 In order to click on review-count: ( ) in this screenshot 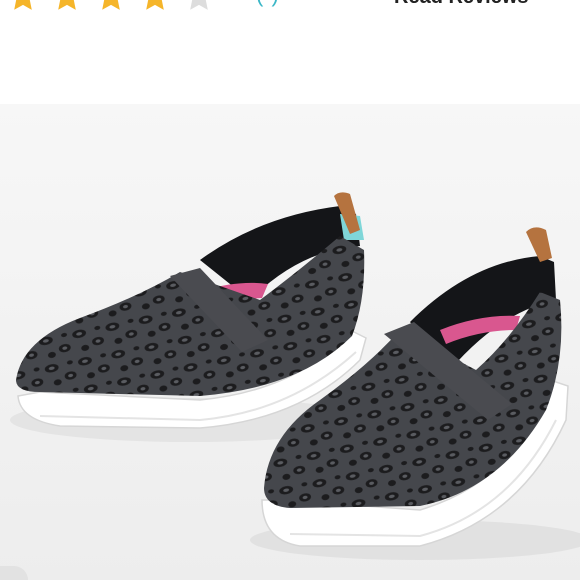, I will do `click(268, 4)`.